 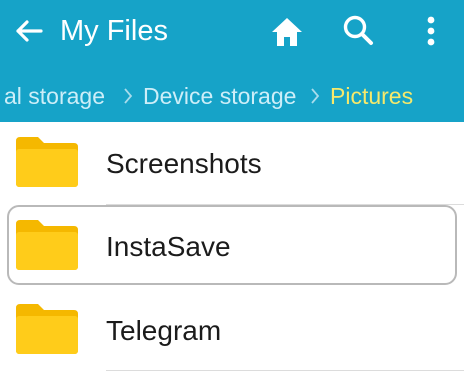 I want to click on breadcrumb: al storage Device storage Pictures, so click(x=232, y=96).